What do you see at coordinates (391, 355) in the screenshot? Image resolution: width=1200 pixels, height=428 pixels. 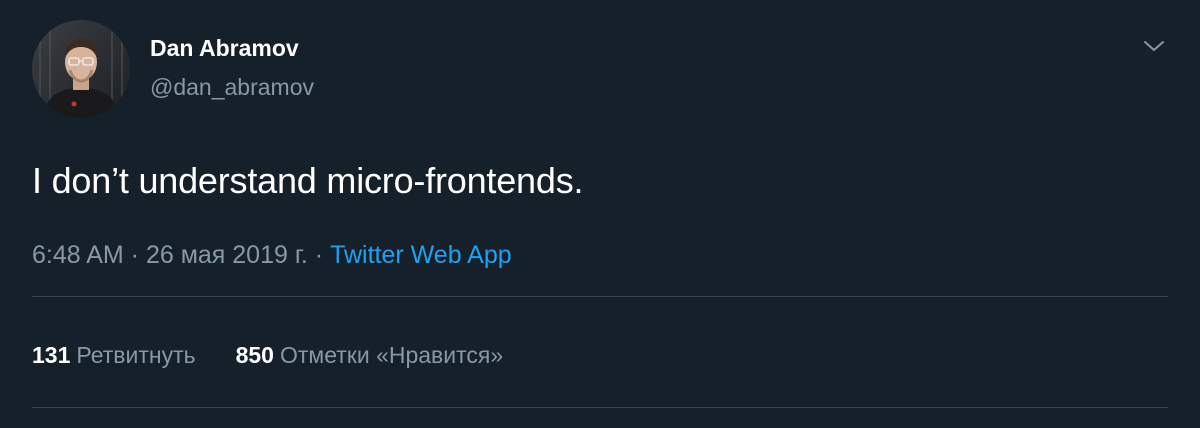 I see `likes-label: Отметки «Нравится»` at bounding box center [391, 355].